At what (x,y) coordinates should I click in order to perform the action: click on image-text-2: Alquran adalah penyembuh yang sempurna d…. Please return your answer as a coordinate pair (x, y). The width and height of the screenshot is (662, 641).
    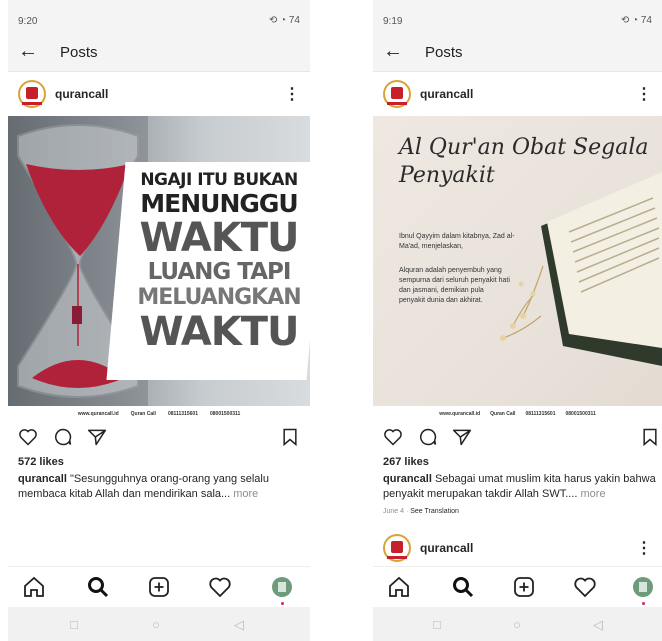
    Looking at the image, I should click on (454, 285).